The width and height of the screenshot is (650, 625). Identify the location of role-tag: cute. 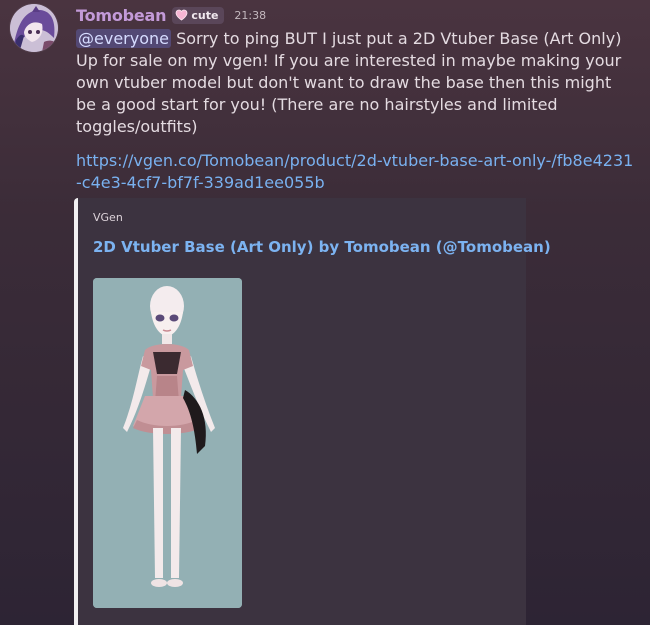
(198, 15).